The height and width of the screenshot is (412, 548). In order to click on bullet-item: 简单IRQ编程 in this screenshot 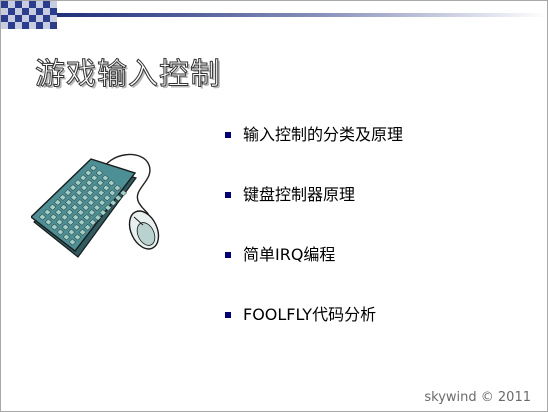, I will do `click(314, 273)`.